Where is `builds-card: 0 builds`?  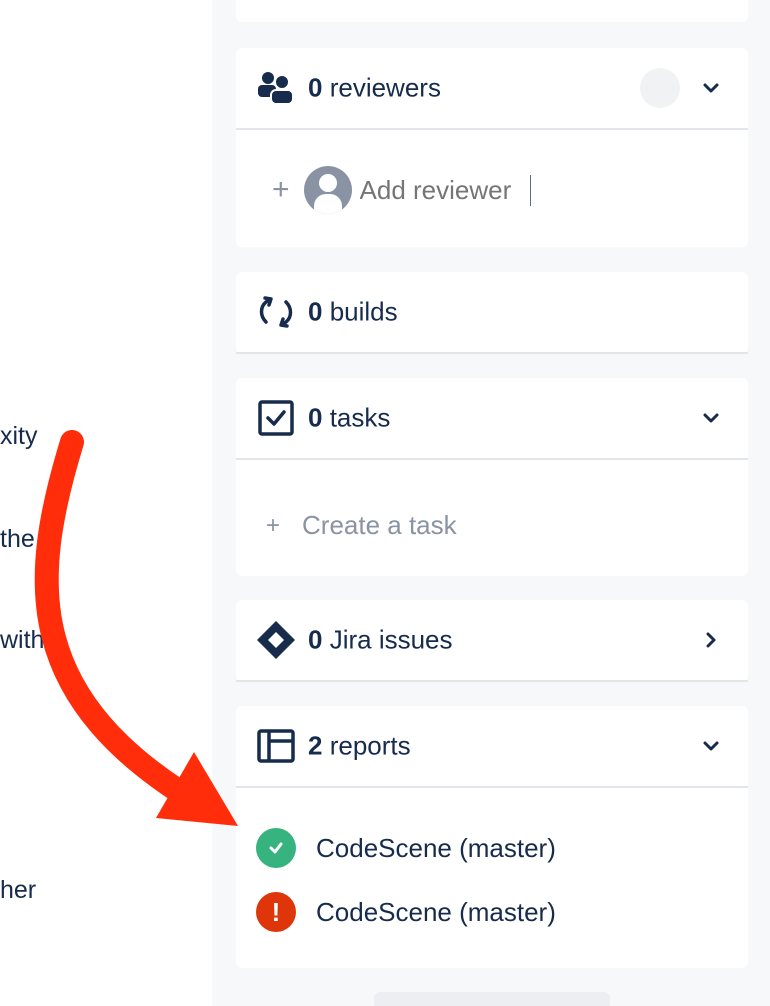 builds-card: 0 builds is located at coordinates (492, 313).